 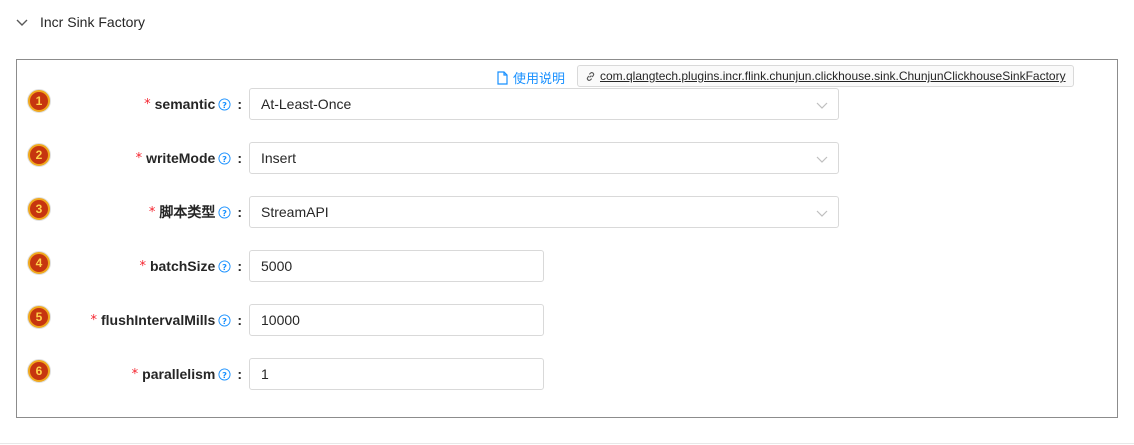 I want to click on step-badge: 6, so click(x=39, y=371).